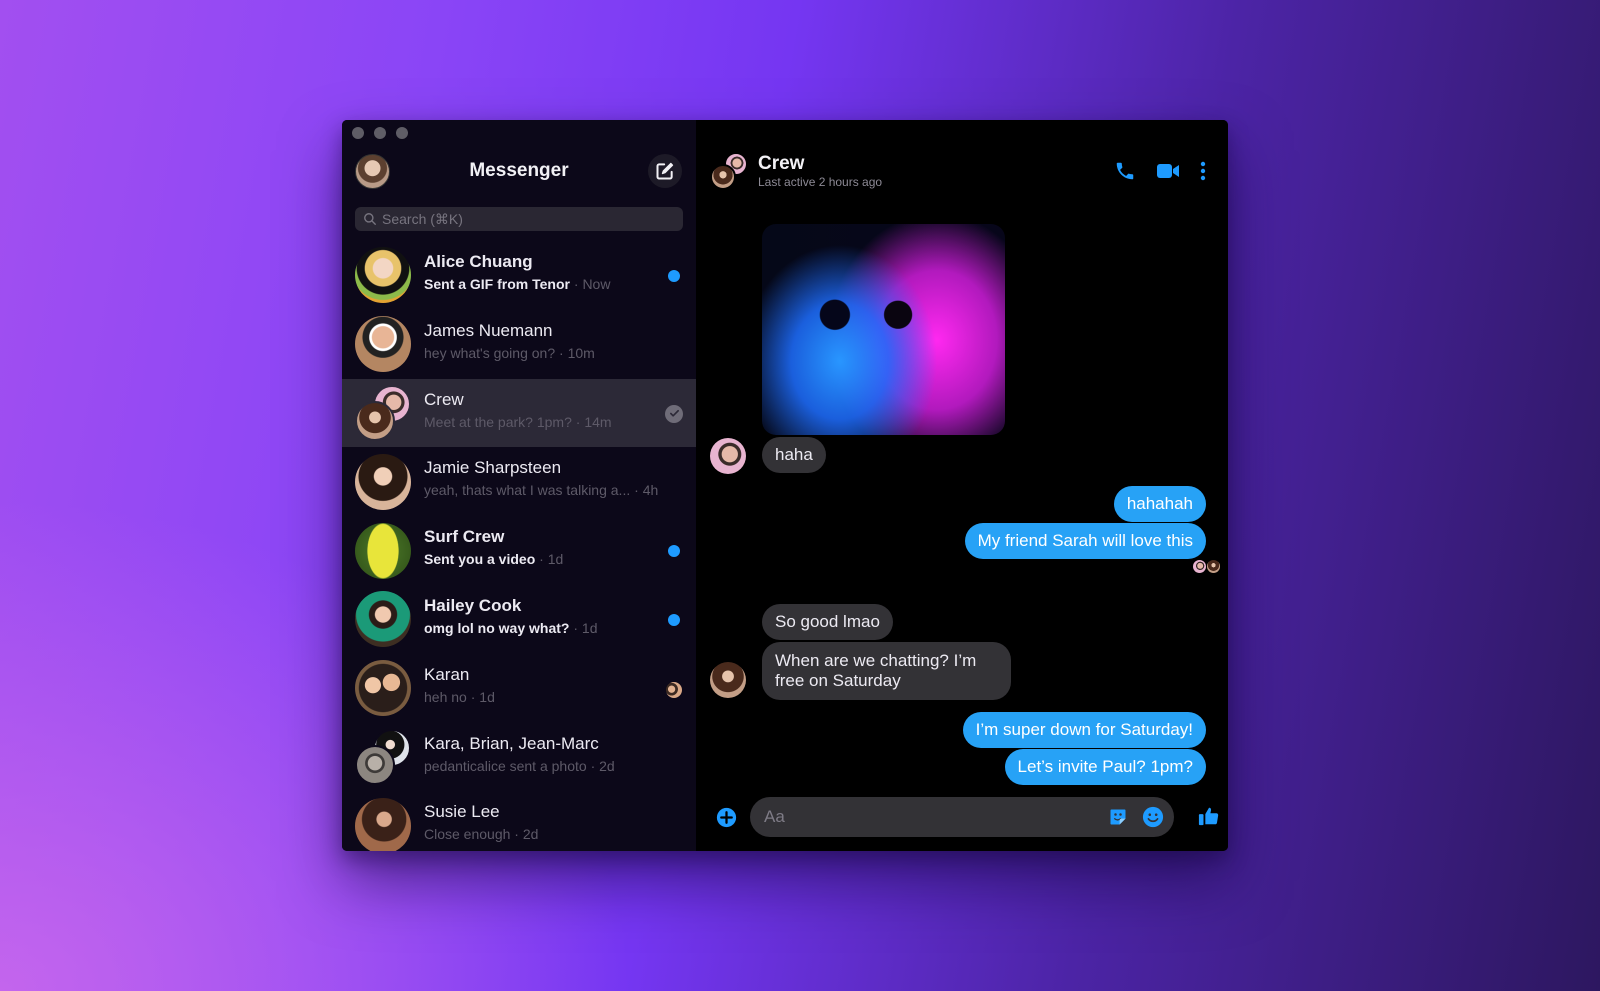  I want to click on cat-gif-image, so click(883, 329).